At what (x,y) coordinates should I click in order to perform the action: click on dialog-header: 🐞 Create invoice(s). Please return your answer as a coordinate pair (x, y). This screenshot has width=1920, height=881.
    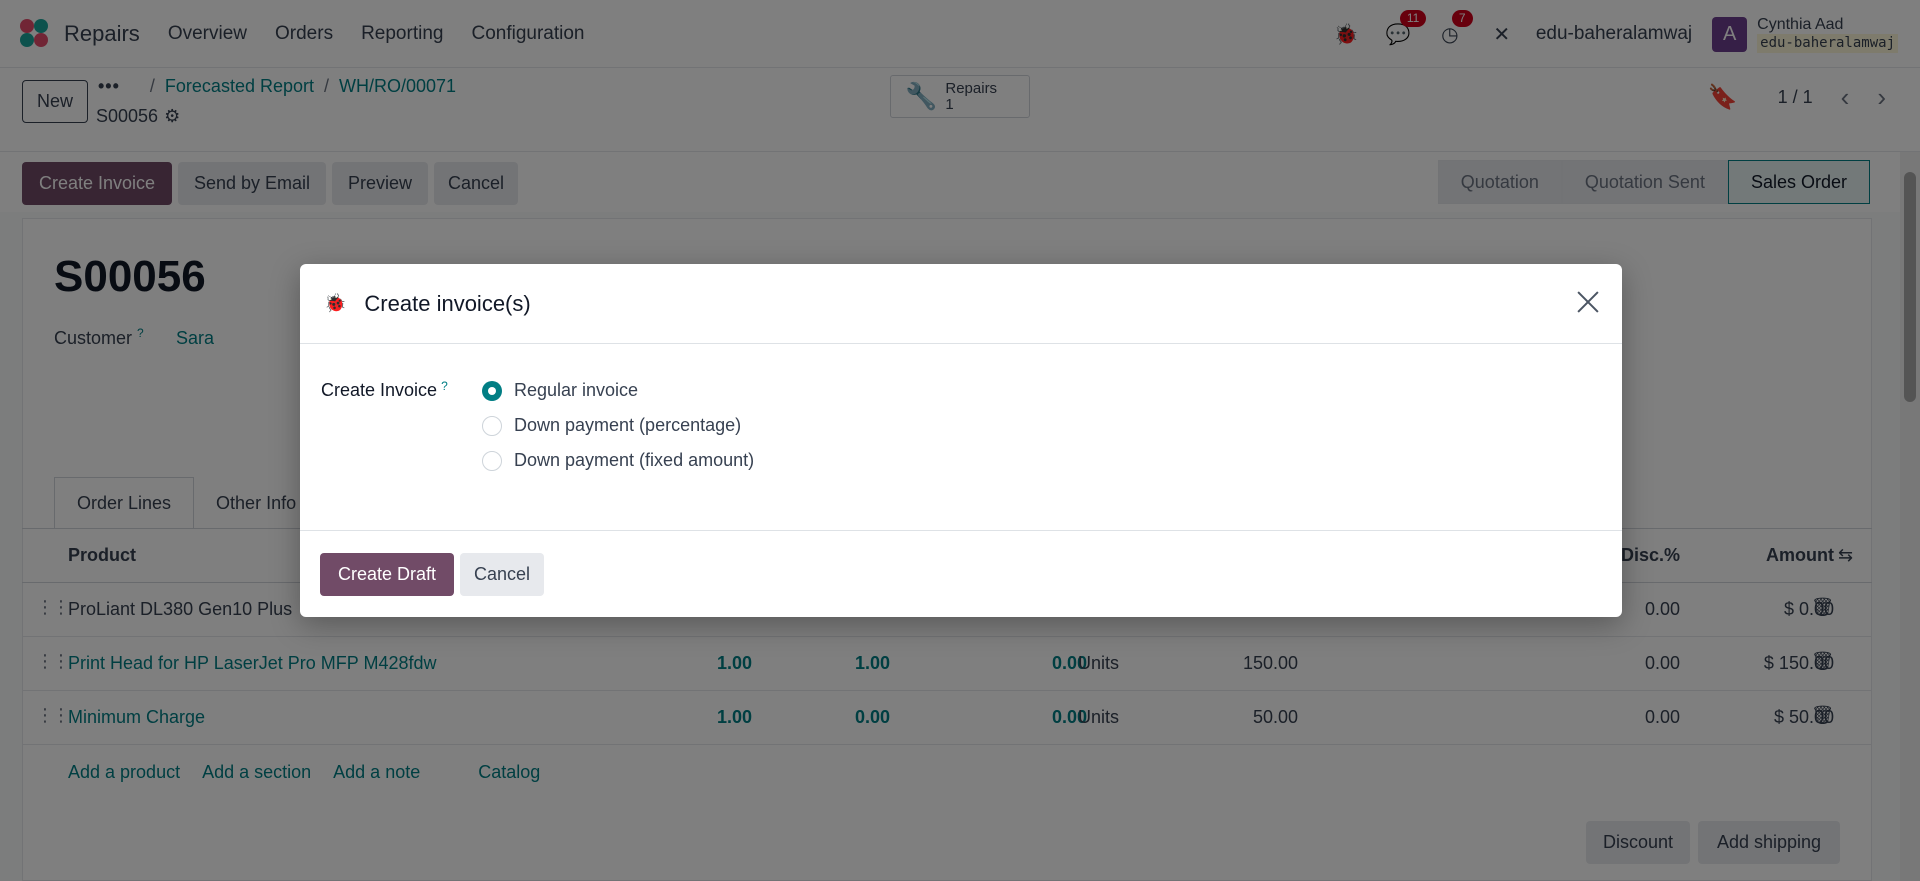
    Looking at the image, I should click on (961, 304).